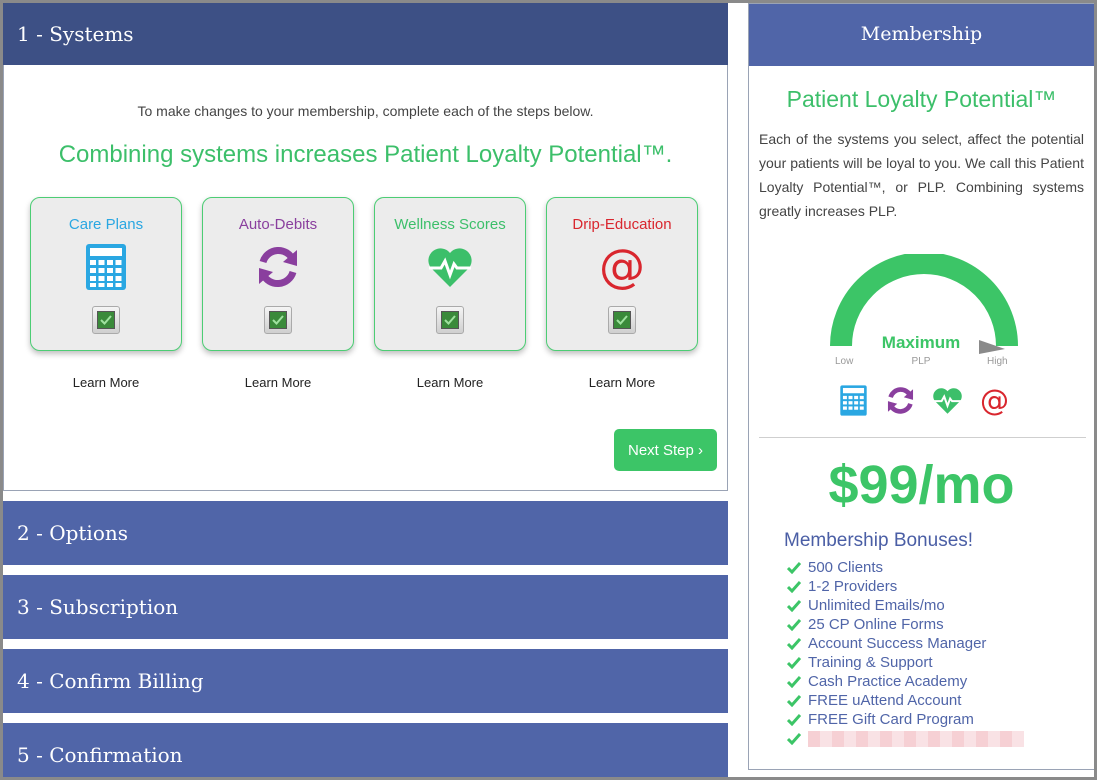  I want to click on bonus-item: 1-2 Providers, so click(905, 586).